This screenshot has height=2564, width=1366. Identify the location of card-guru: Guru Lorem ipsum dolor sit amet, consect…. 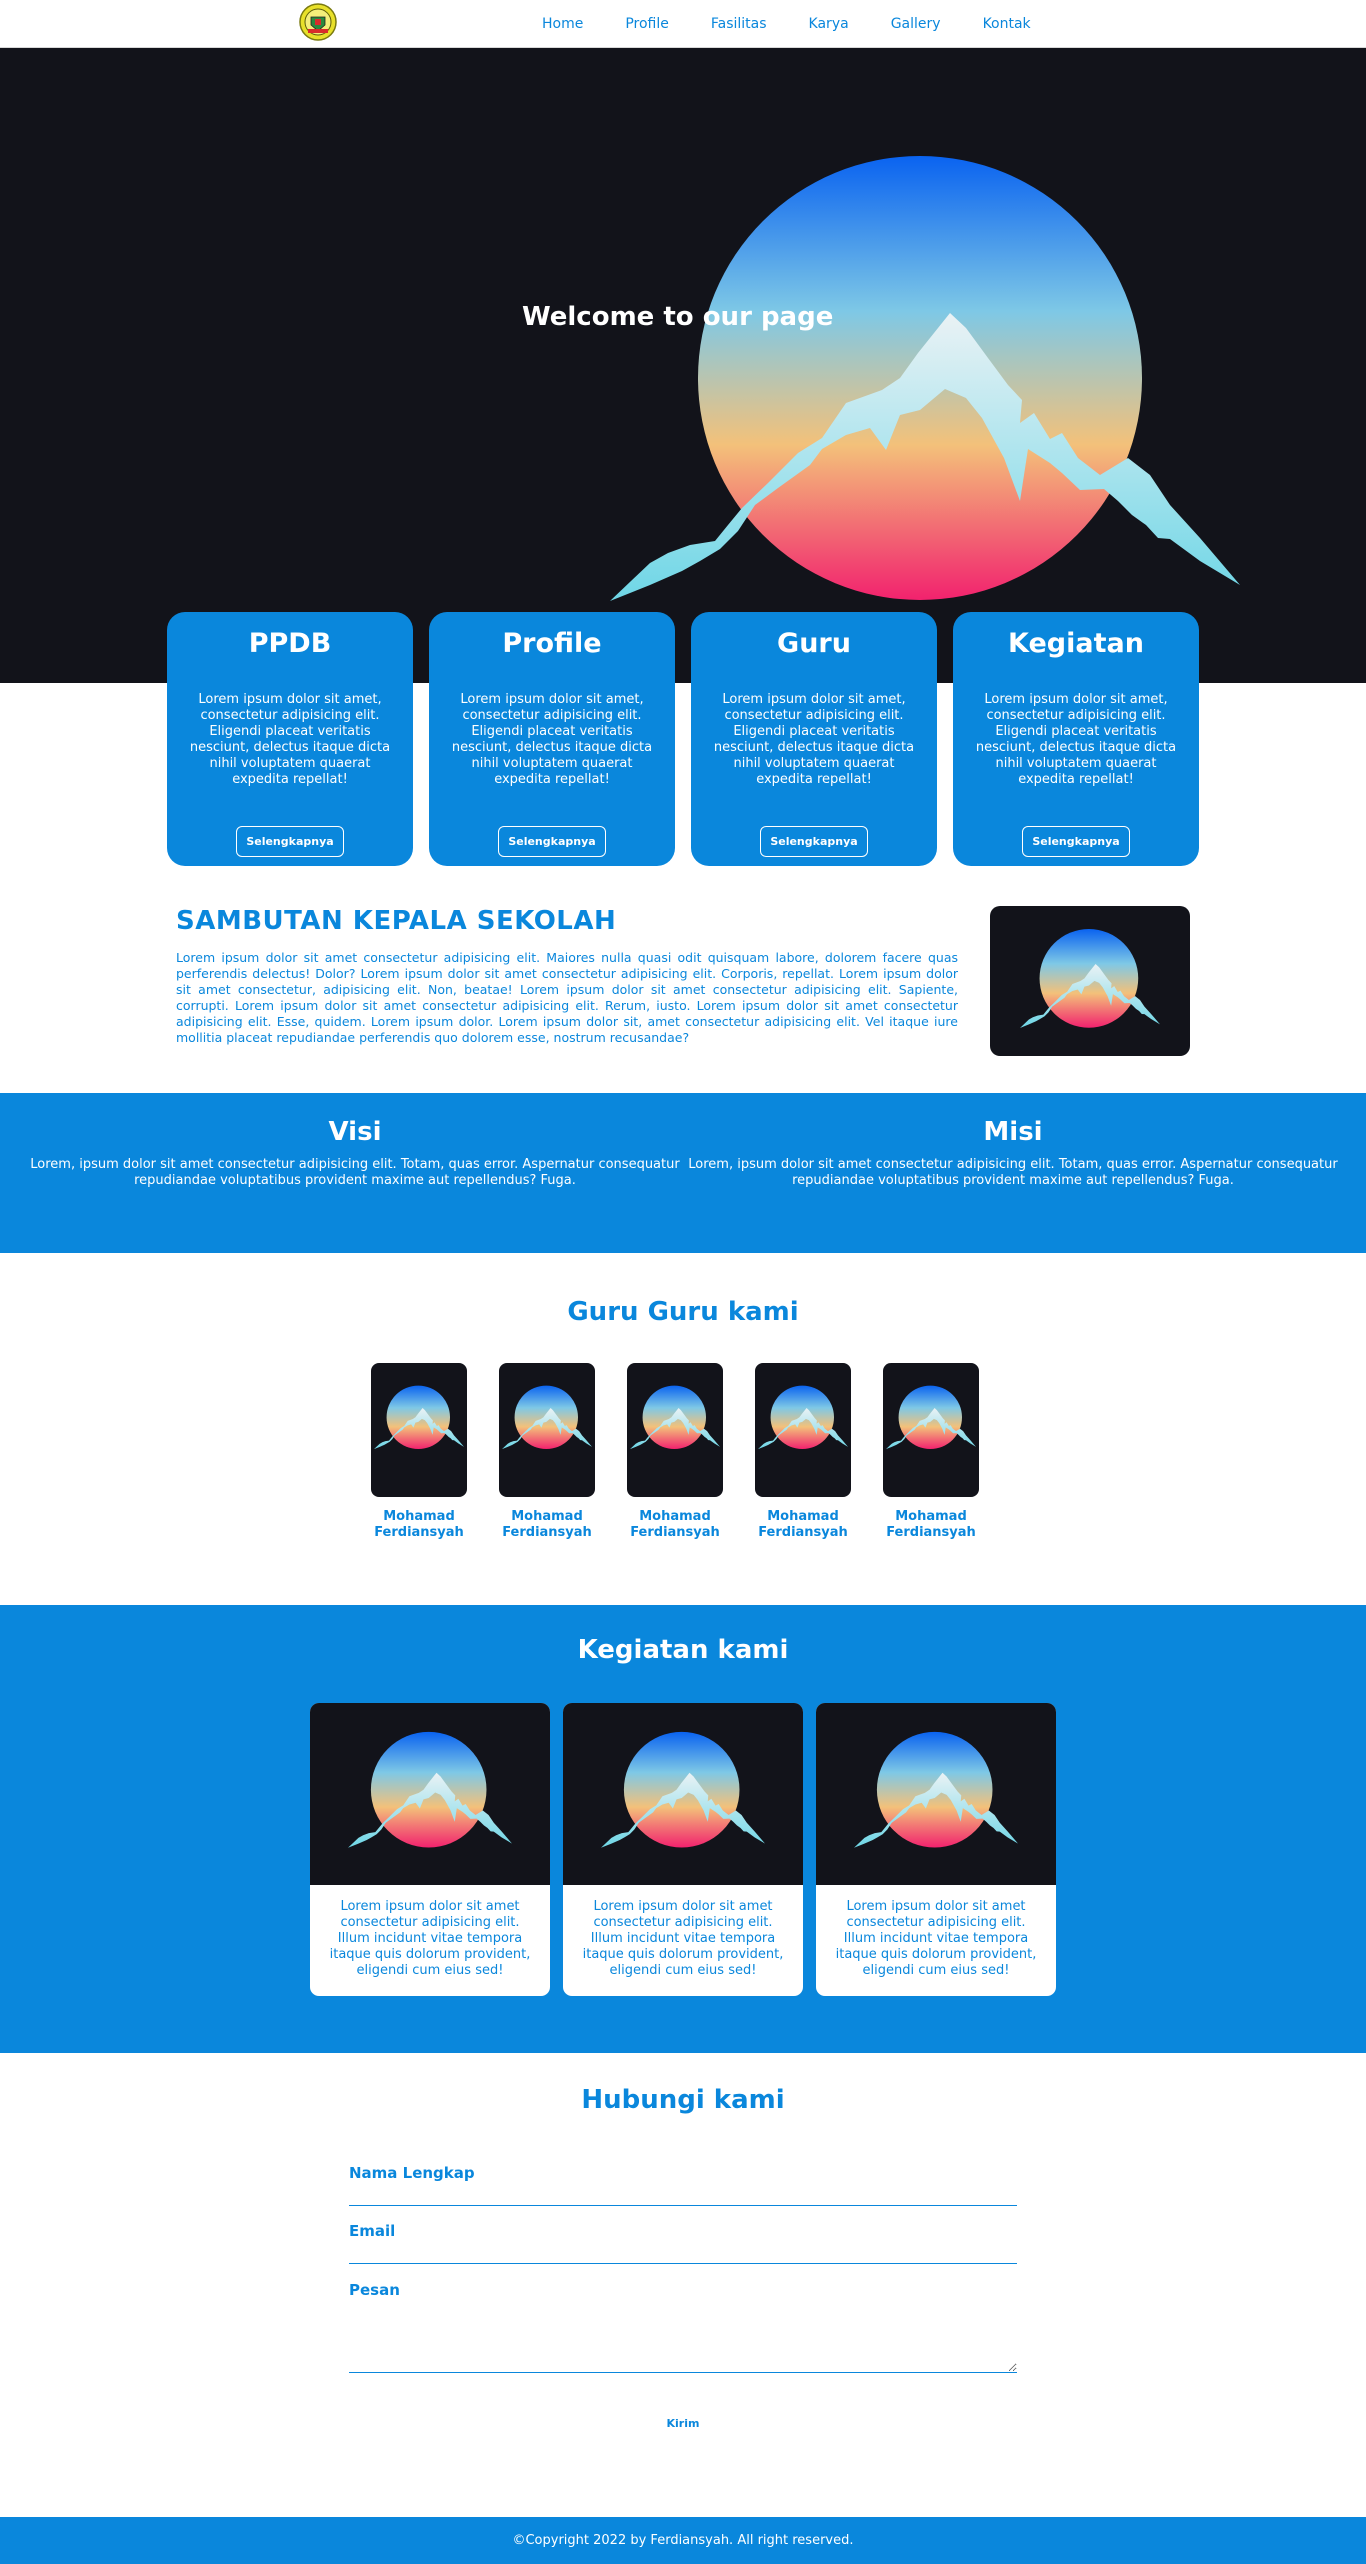
(814, 739).